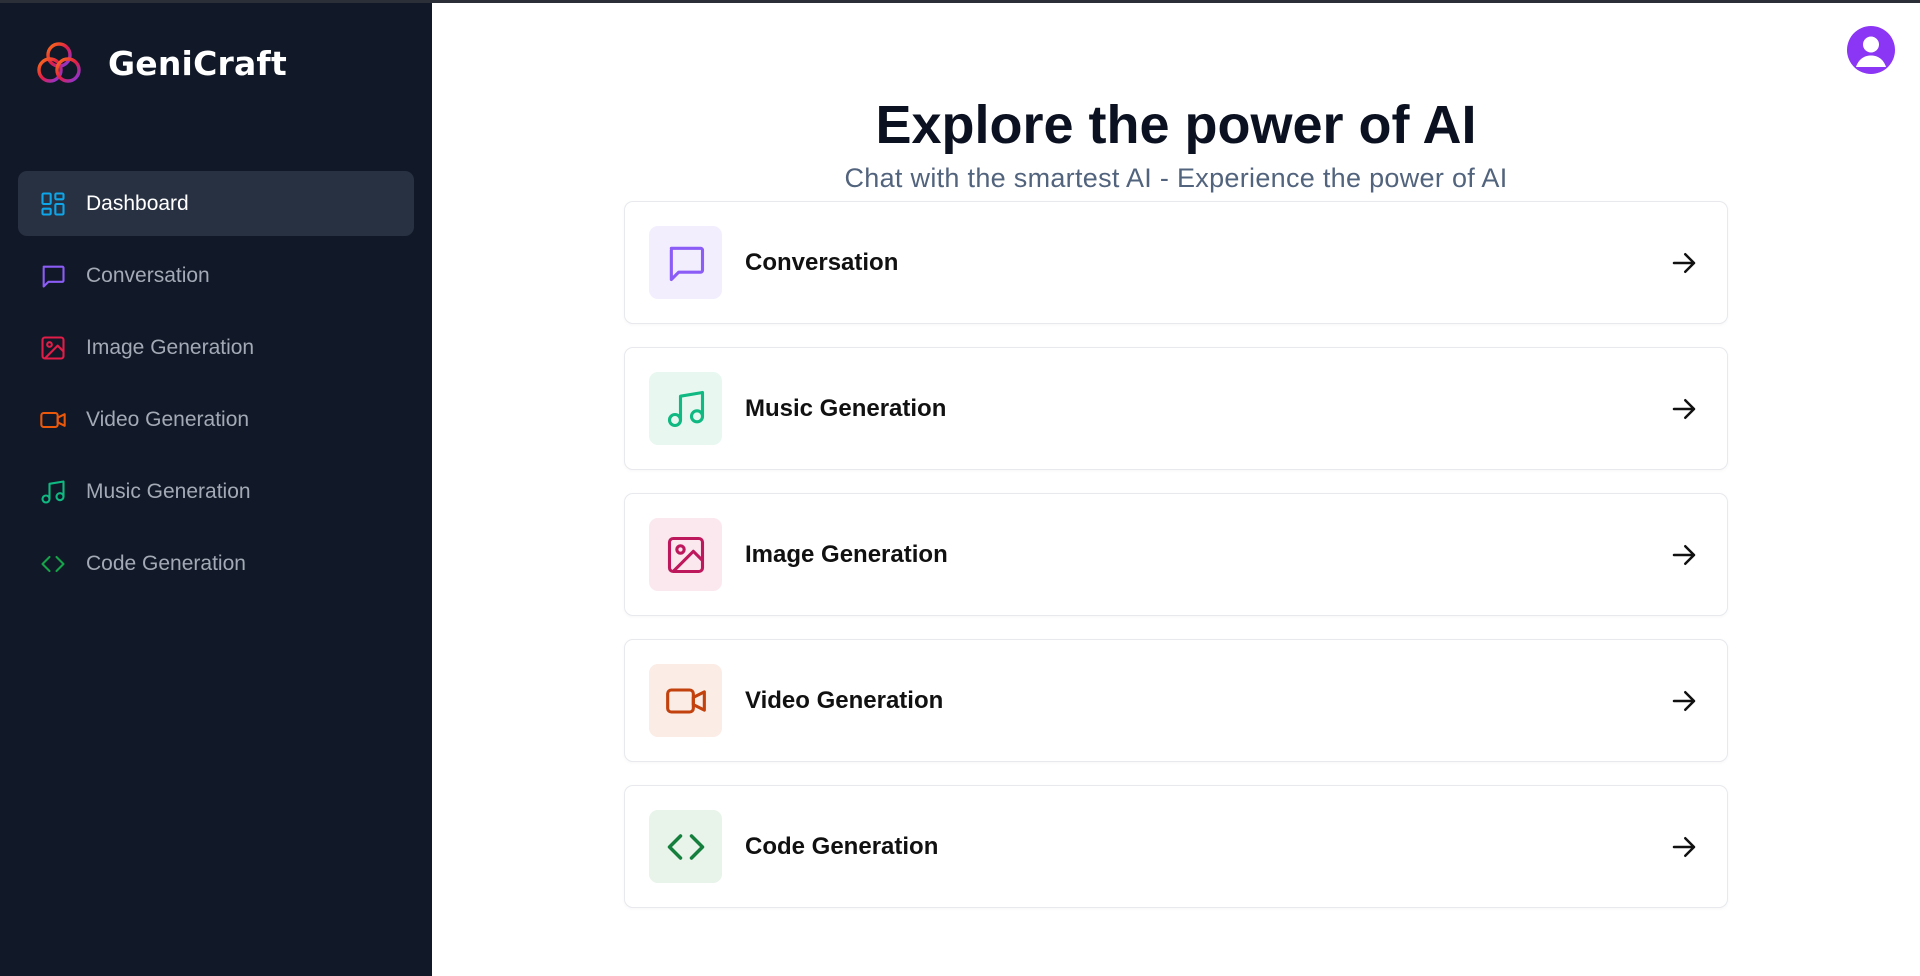 Image resolution: width=1920 pixels, height=976 pixels. I want to click on sidebar-item-label: Code Generation, so click(166, 563).